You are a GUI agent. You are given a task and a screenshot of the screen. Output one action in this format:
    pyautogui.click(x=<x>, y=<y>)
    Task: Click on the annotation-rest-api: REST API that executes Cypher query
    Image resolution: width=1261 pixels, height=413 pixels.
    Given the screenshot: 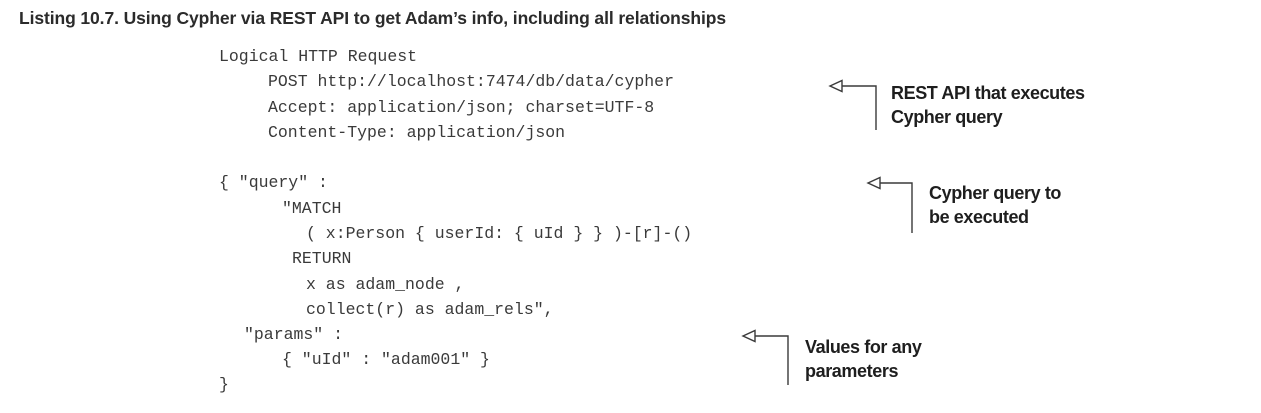 What is the action you would take?
    pyautogui.click(x=988, y=105)
    